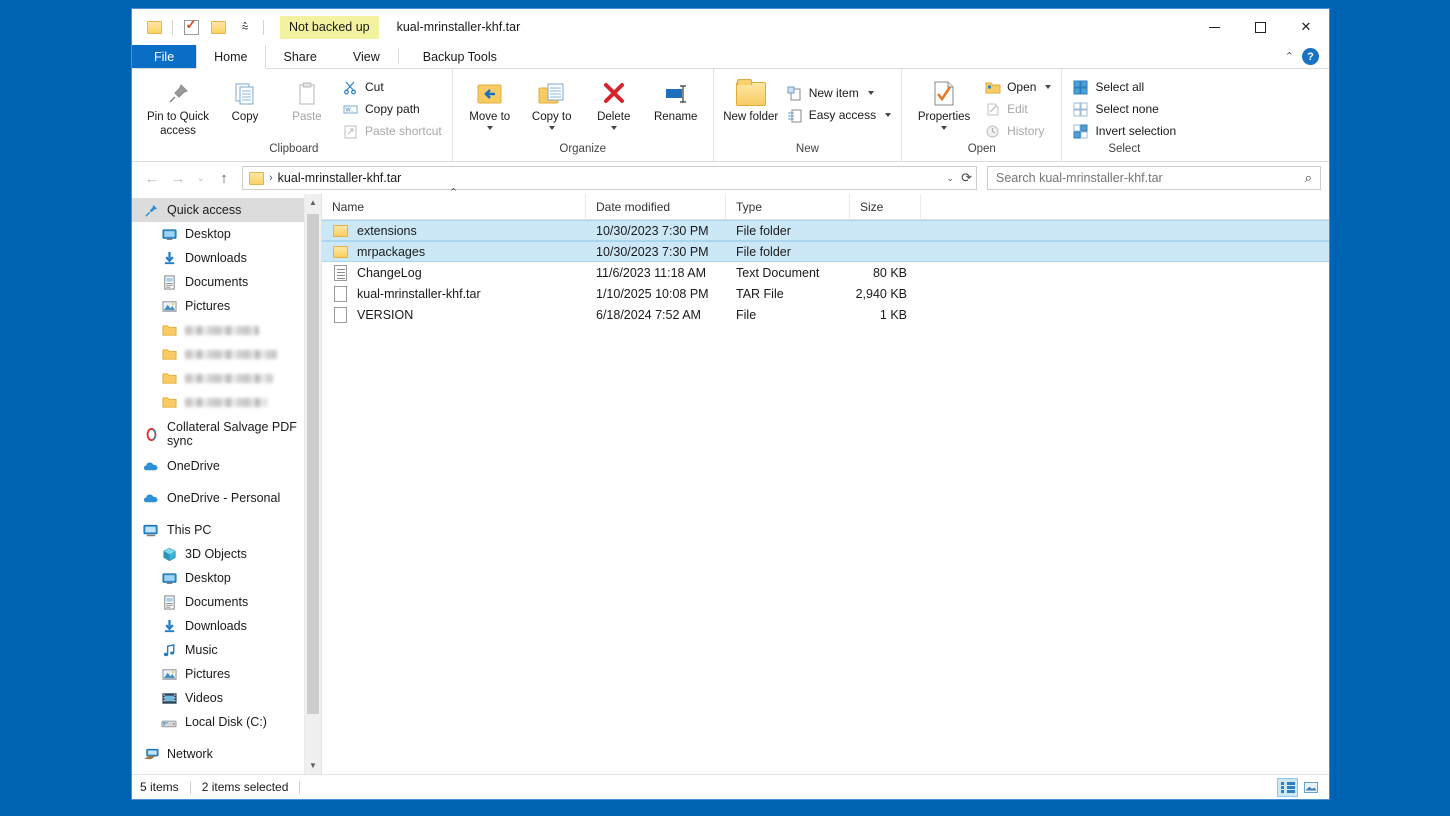  What do you see at coordinates (1214, 27) in the screenshot?
I see `minimize-button` at bounding box center [1214, 27].